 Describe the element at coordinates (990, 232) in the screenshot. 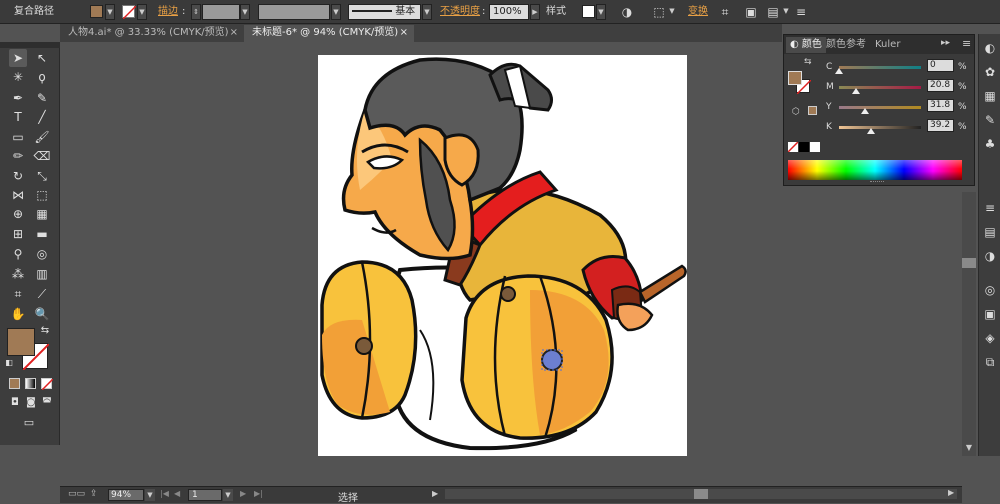

I see `gradient-panel-icon: ▤` at that location.